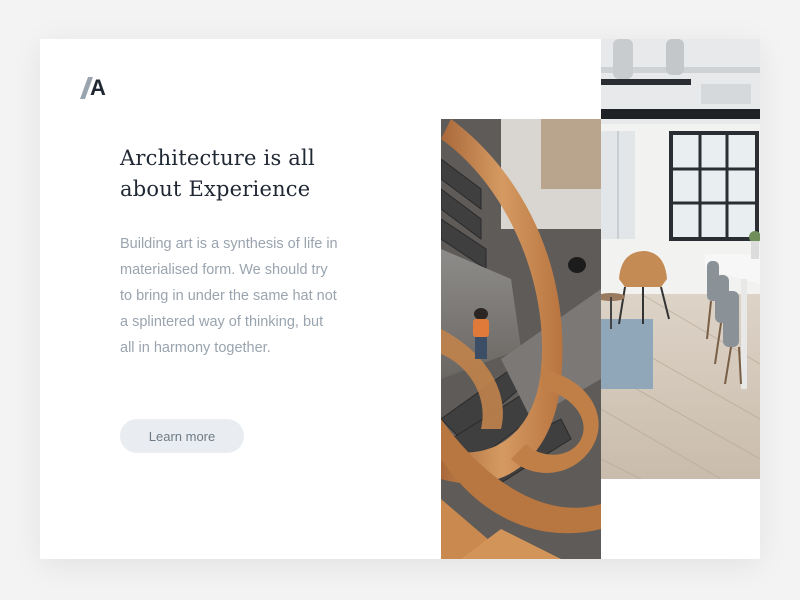 Image resolution: width=800 pixels, height=600 pixels. What do you see at coordinates (98, 87) in the screenshot?
I see `logo-letter: A` at bounding box center [98, 87].